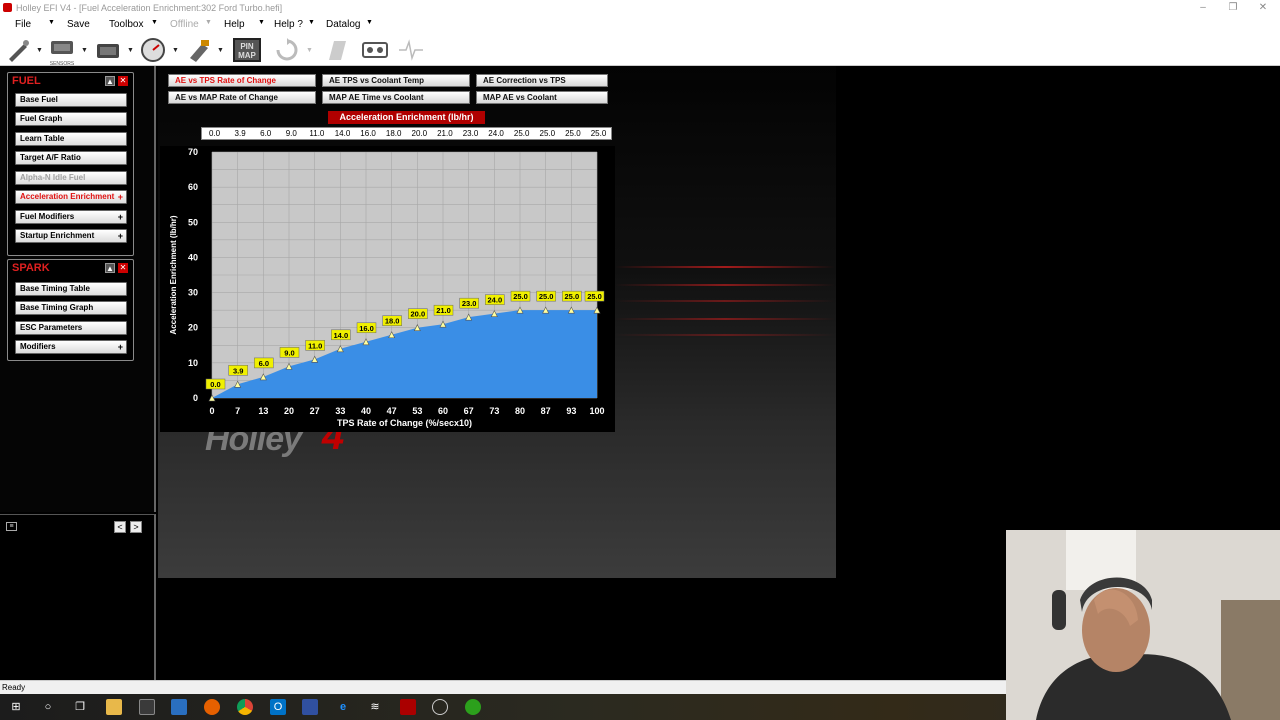  I want to click on tab-map-ae-time-vs-coolant: MAP AE Time vs Coolant, so click(396, 97).